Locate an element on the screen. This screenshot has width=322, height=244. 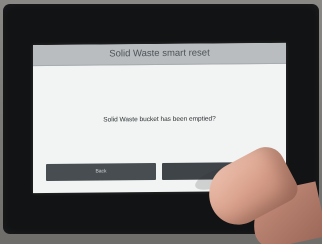
back-button: Back is located at coordinates (101, 172).